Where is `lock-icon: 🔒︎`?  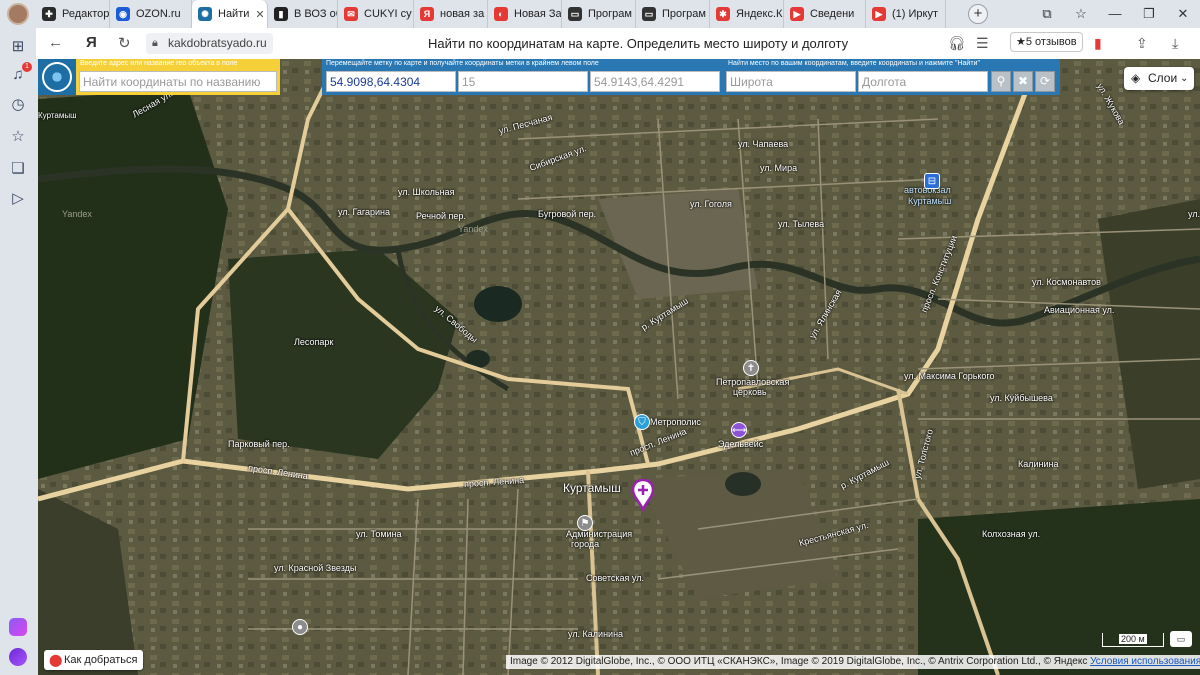 lock-icon: 🔒︎ is located at coordinates (155, 43).